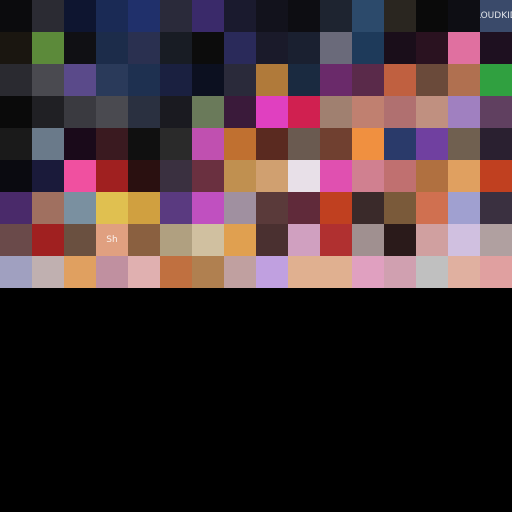 Image resolution: width=512 pixels, height=512 pixels. What do you see at coordinates (112, 240) in the screenshot?
I see `thumbnail-tile: Sh` at bounding box center [112, 240].